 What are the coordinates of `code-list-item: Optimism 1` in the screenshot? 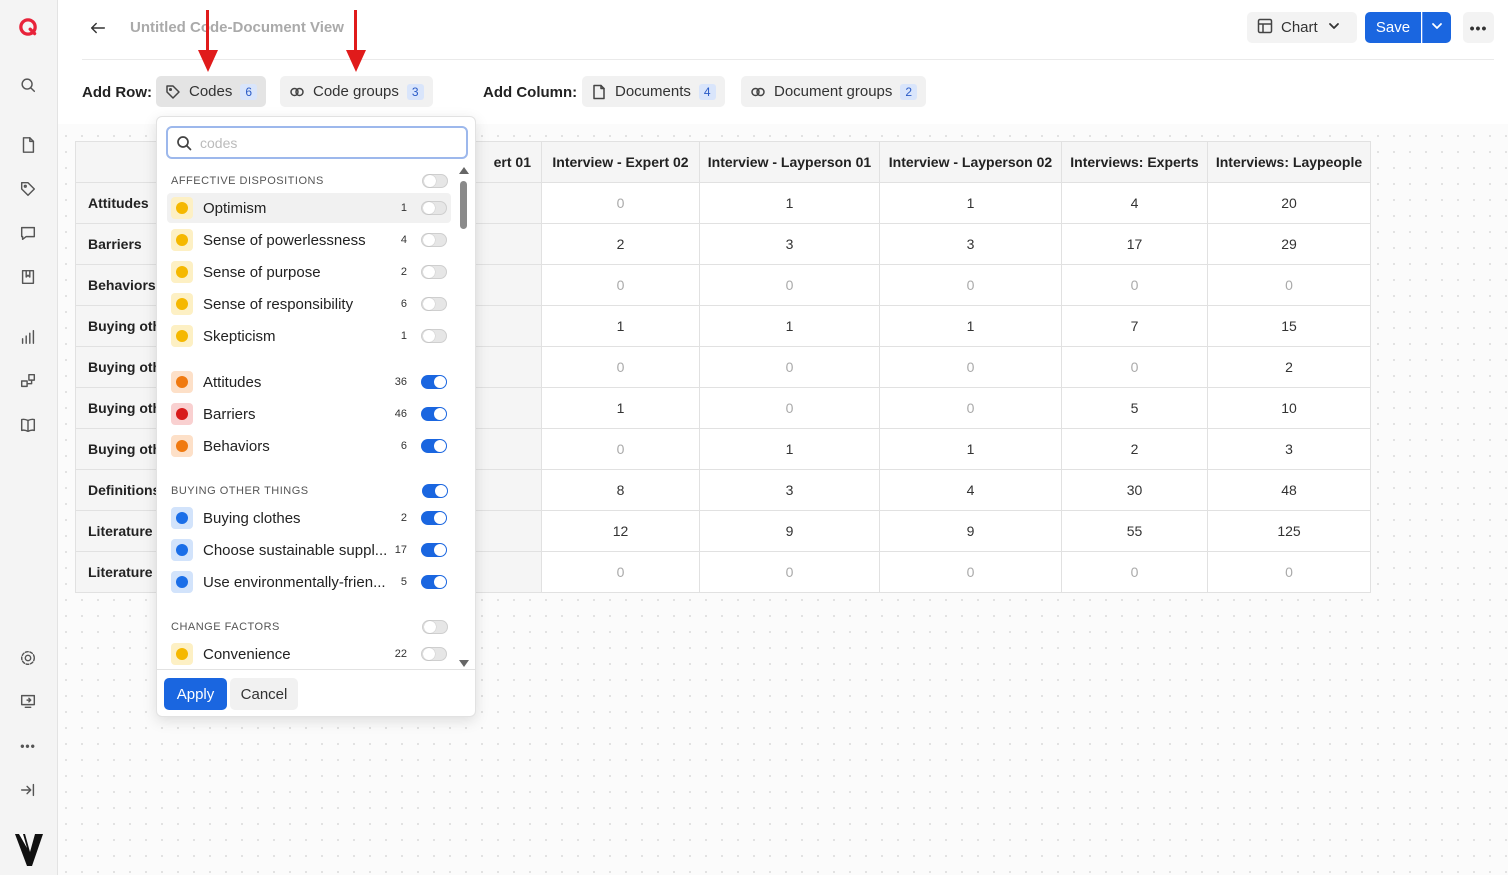 It's located at (309, 208).